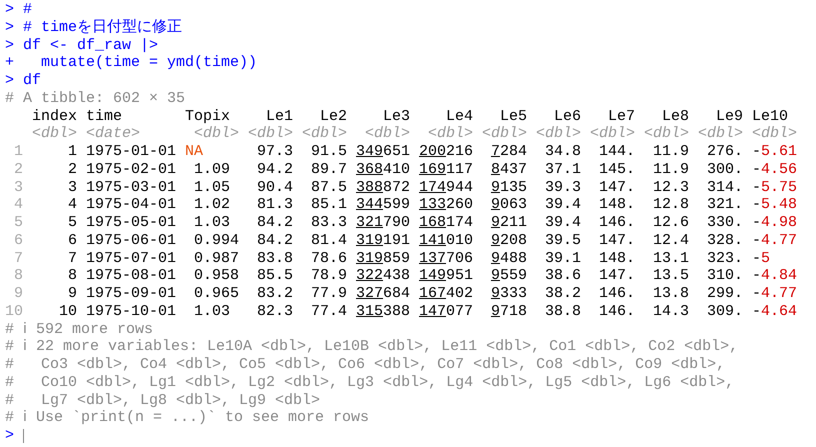 The width and height of the screenshot is (816, 447). What do you see at coordinates (771, 117) in the screenshot?
I see `column-header: Le10` at bounding box center [771, 117].